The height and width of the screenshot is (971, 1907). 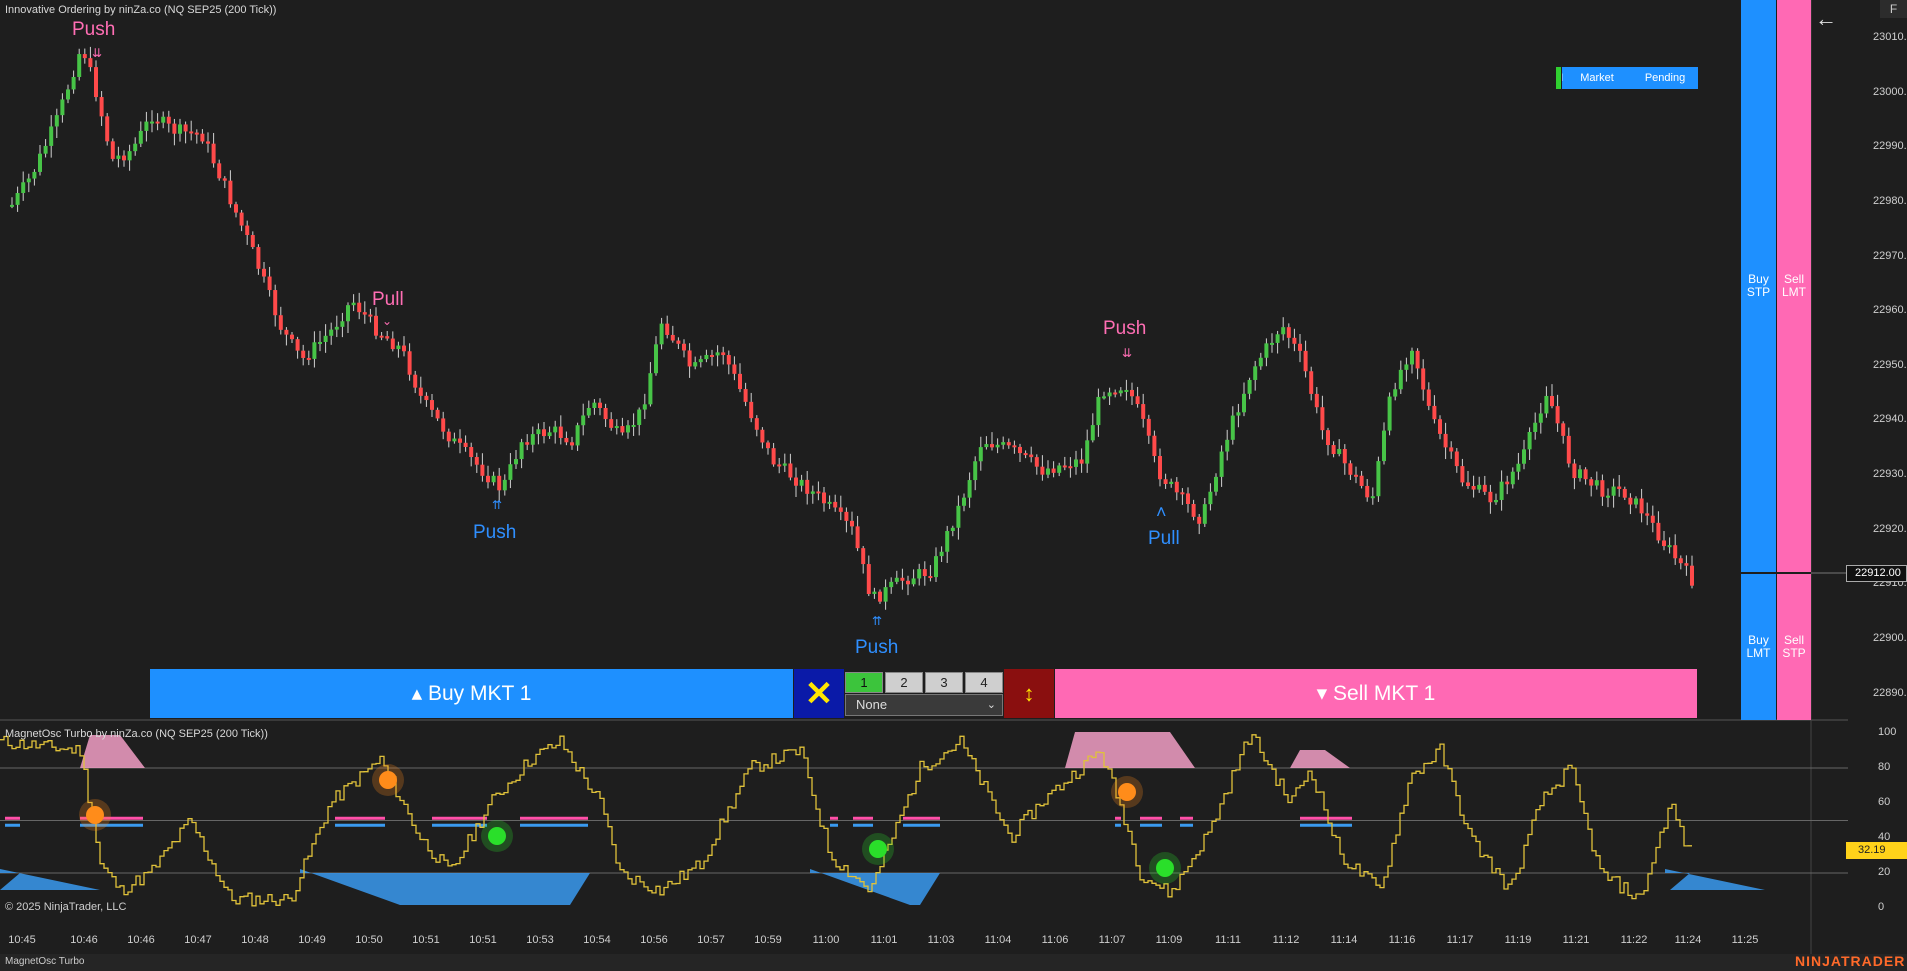 What do you see at coordinates (1715, 879) in the screenshot?
I see `oversold-zone` at bounding box center [1715, 879].